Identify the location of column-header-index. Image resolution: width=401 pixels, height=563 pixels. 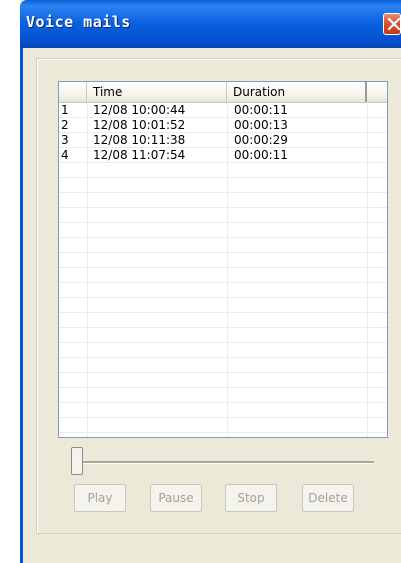
(73, 92).